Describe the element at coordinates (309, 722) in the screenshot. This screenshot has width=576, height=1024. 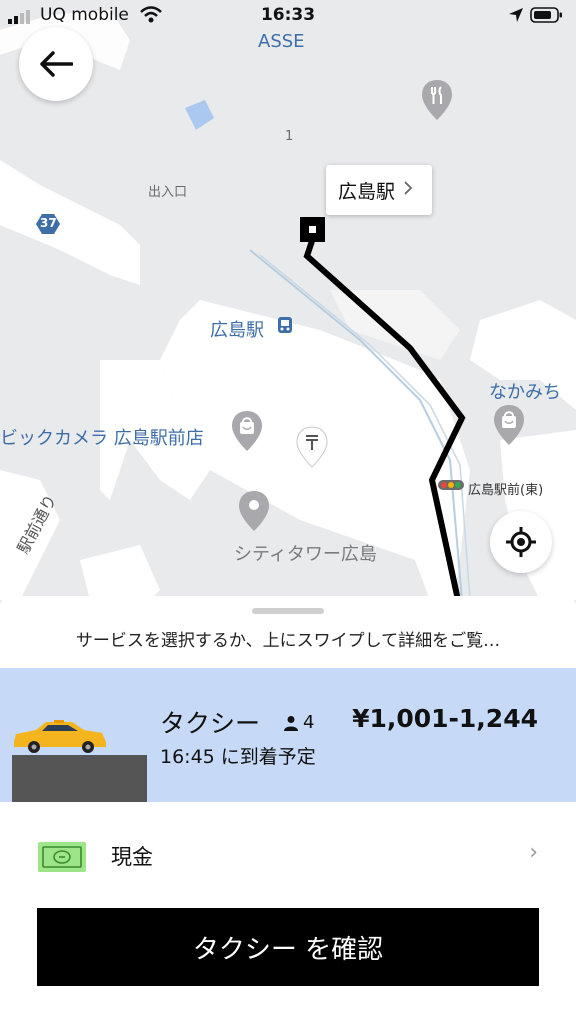
I see `taxi-seat-count: 4` at that location.